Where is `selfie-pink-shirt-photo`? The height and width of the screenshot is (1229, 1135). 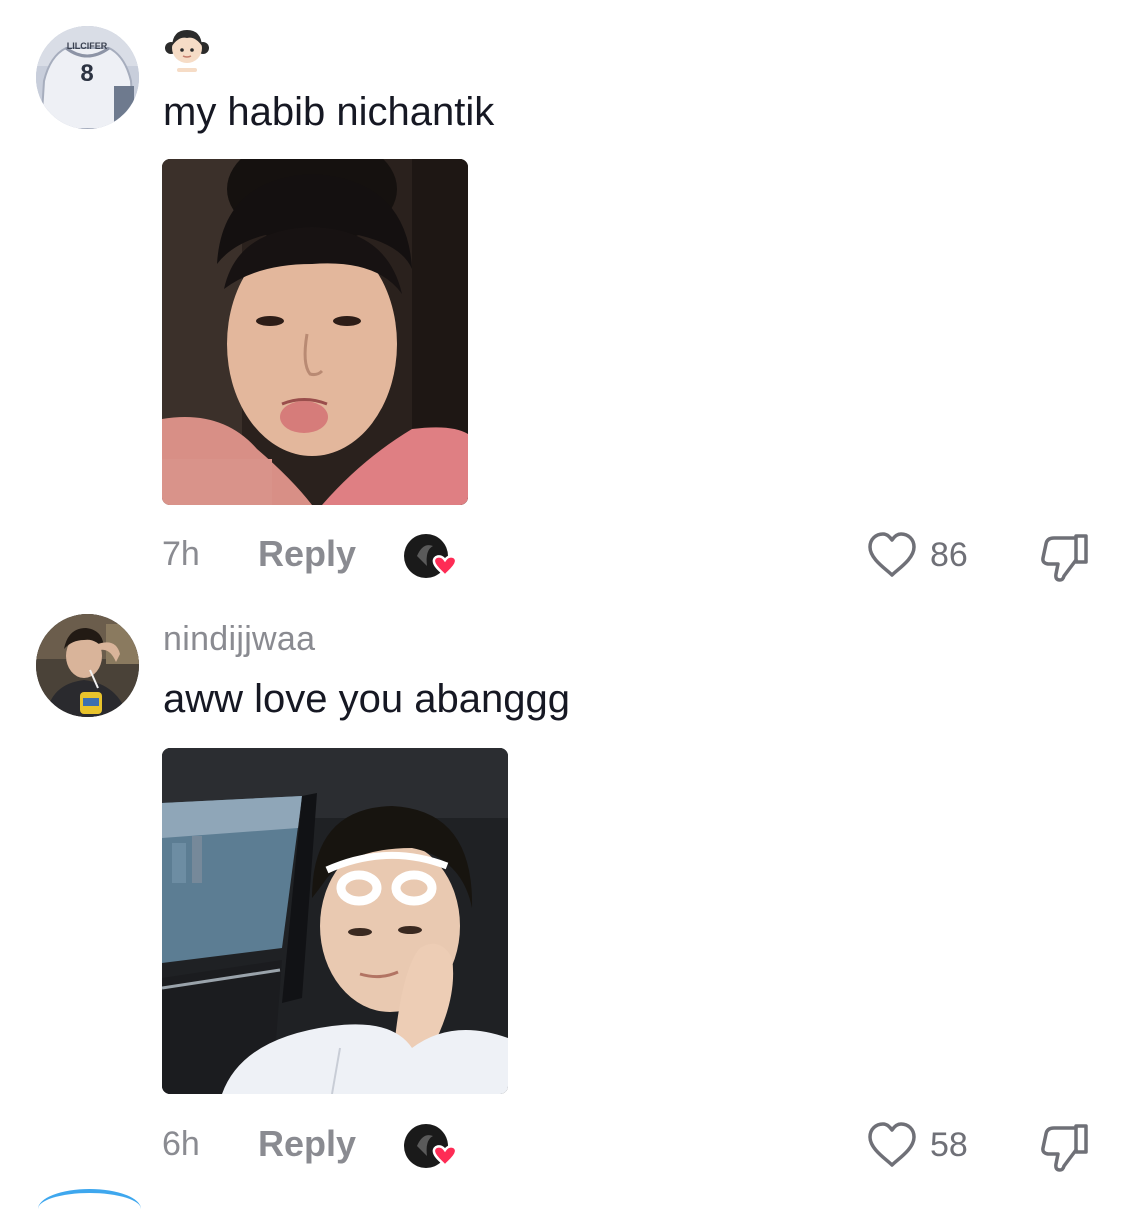 selfie-pink-shirt-photo is located at coordinates (315, 332).